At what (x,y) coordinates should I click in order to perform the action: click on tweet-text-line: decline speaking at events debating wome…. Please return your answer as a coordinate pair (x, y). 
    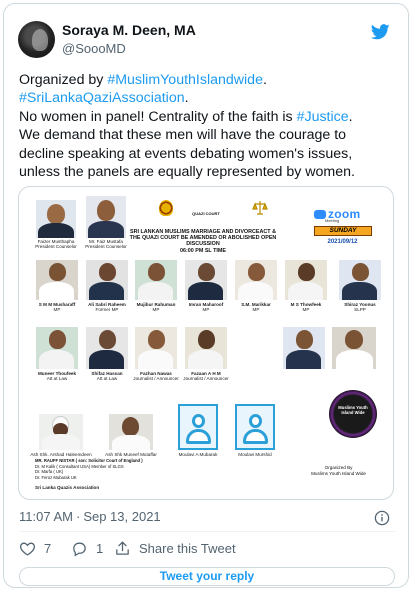
    Looking at the image, I should click on (211, 154).